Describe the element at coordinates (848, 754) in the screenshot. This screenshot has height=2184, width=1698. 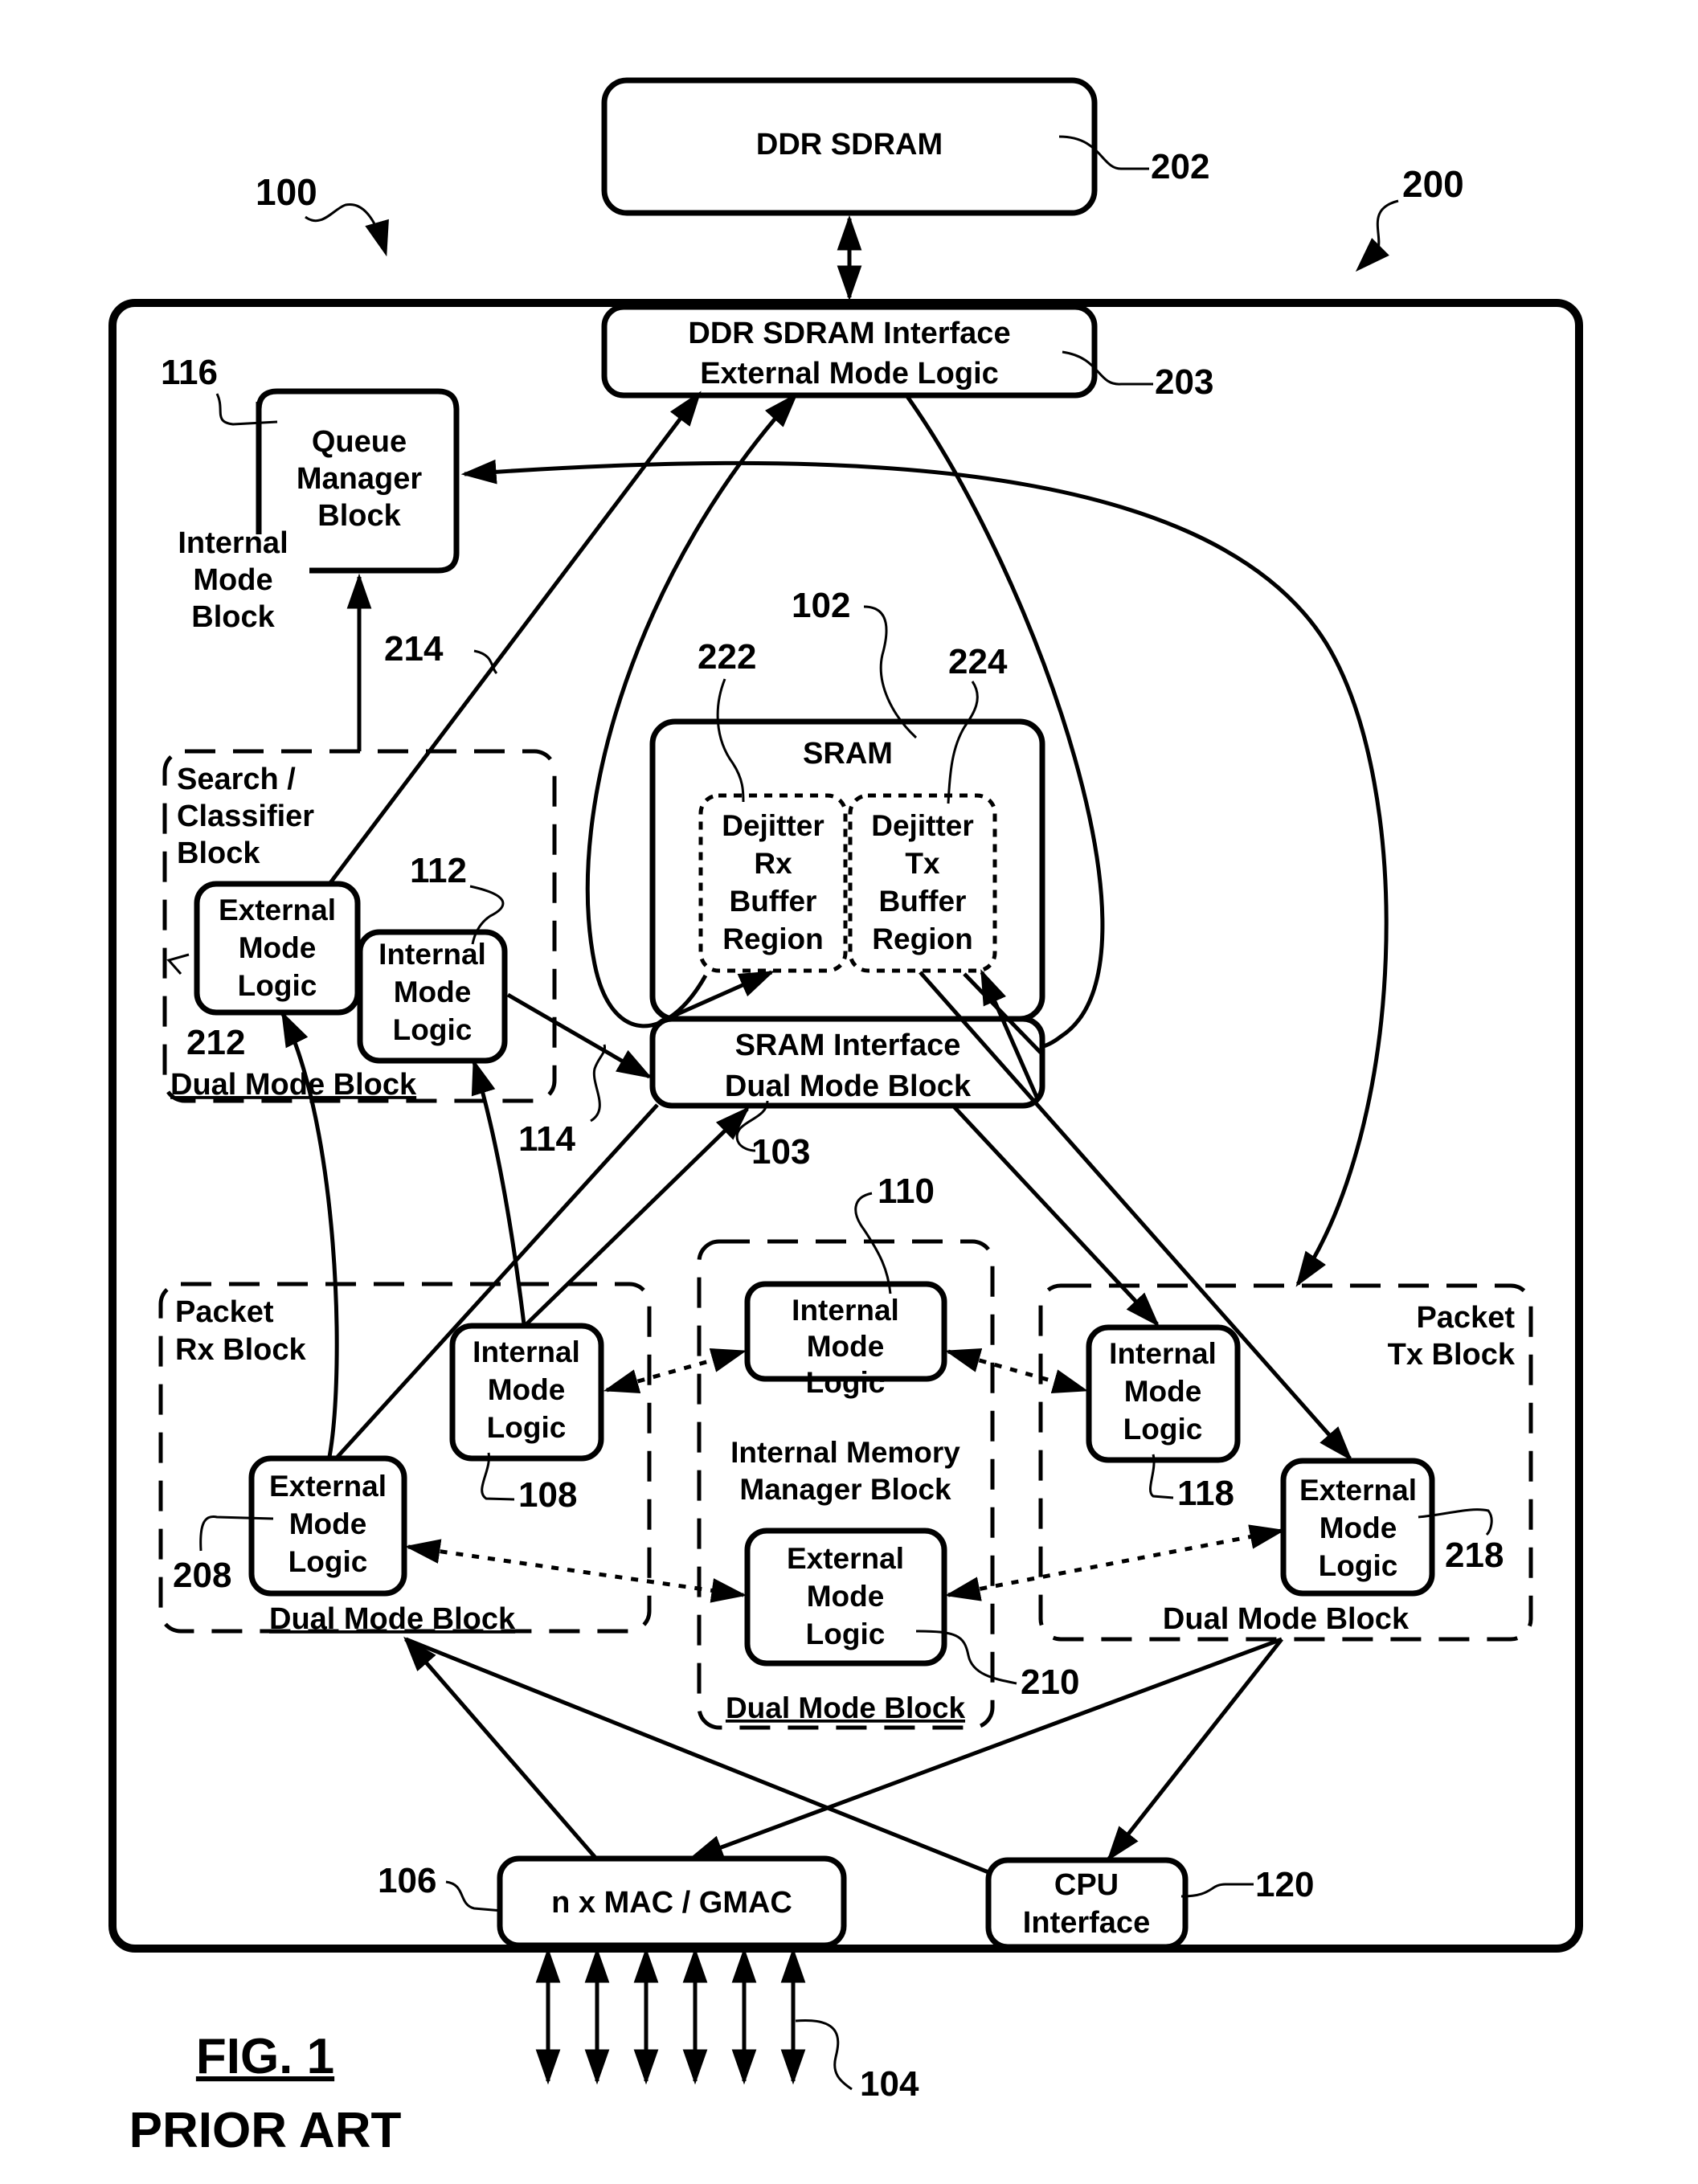
I see `sram-label: SRAM` at that location.